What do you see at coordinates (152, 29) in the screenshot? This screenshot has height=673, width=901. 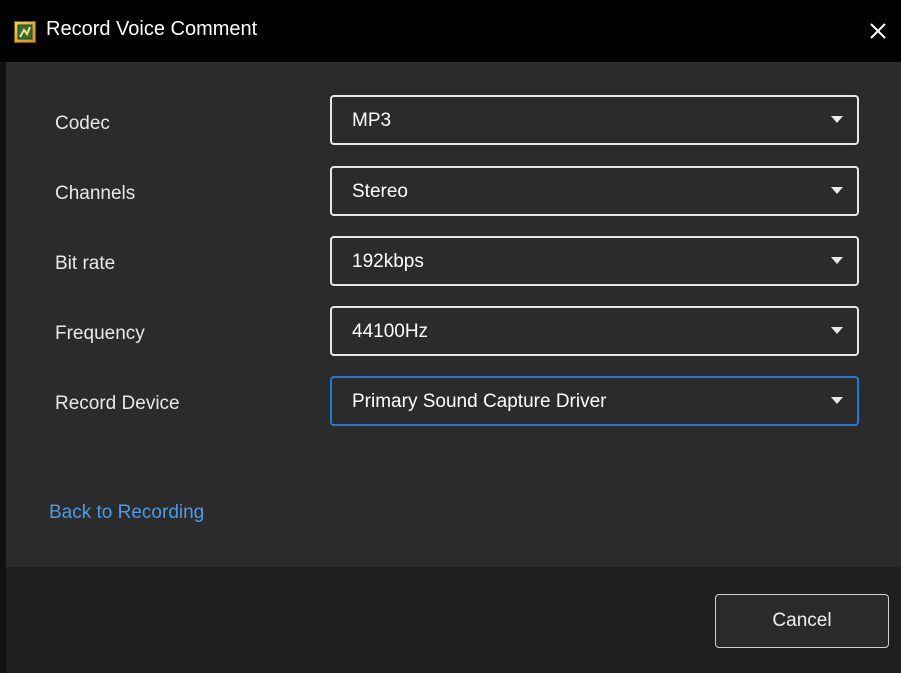 I see `window-title: Record Voice Comment` at bounding box center [152, 29].